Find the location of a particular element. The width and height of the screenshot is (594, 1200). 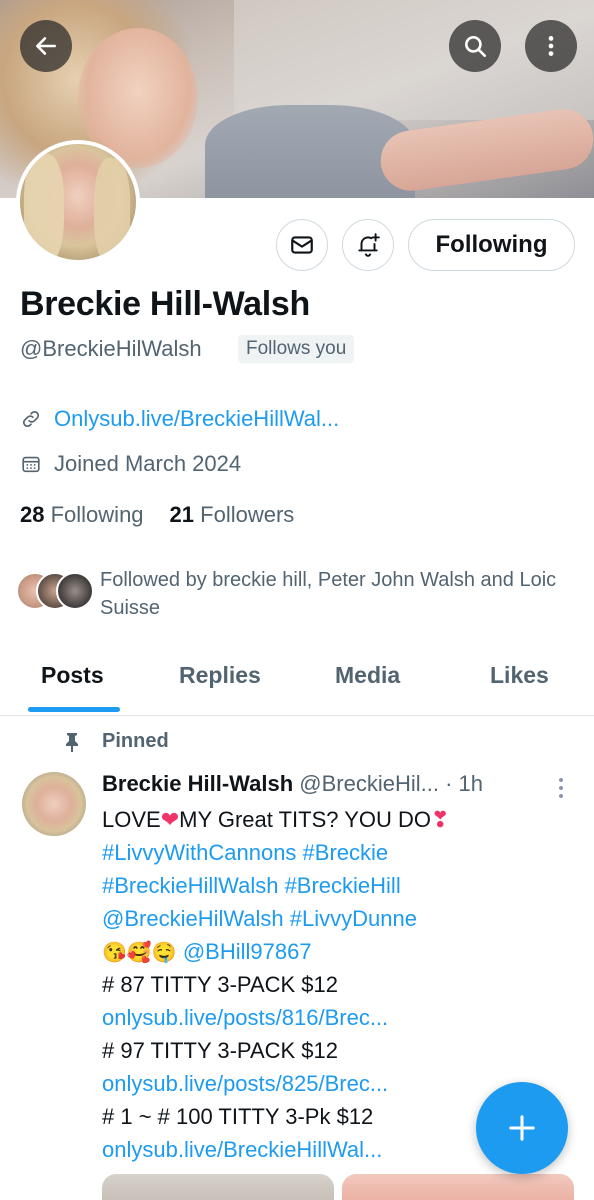

search-icon is located at coordinates (476, 47).